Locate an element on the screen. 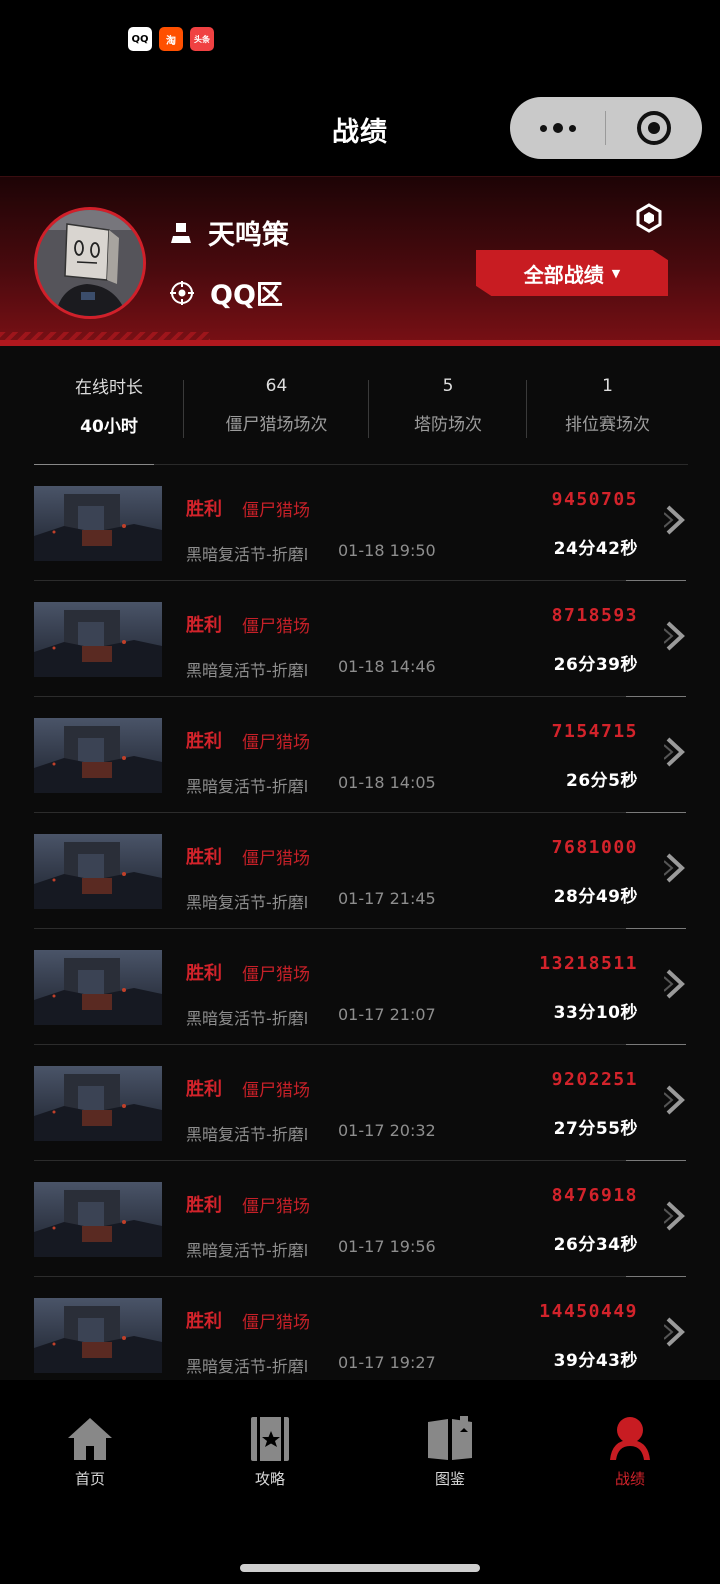 Image resolution: width=720 pixels, height=1584 pixels. tab-collection: 图鉴 is located at coordinates (450, 1452).